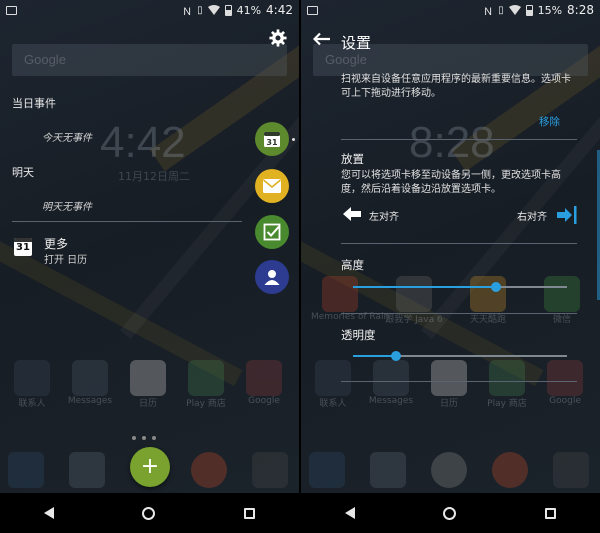  Describe the element at coordinates (32, 384) in the screenshot. I see `ghost-app: 联系人` at that location.